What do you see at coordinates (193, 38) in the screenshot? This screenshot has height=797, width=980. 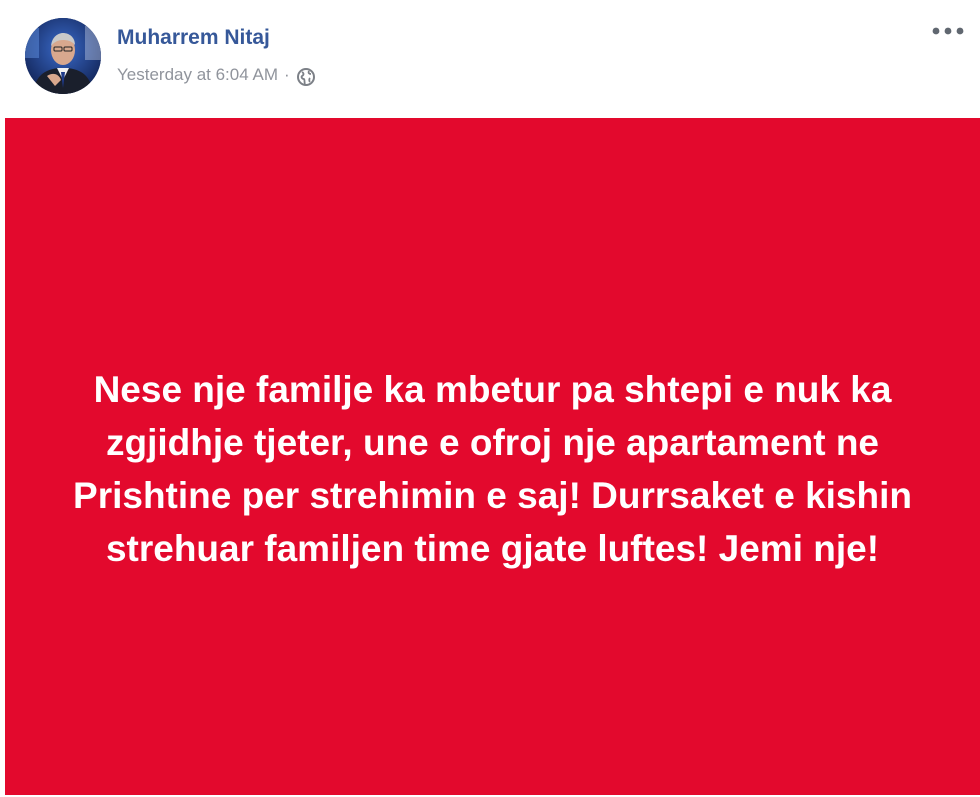 I see `author-name-link: Muharrem Nitaj` at bounding box center [193, 38].